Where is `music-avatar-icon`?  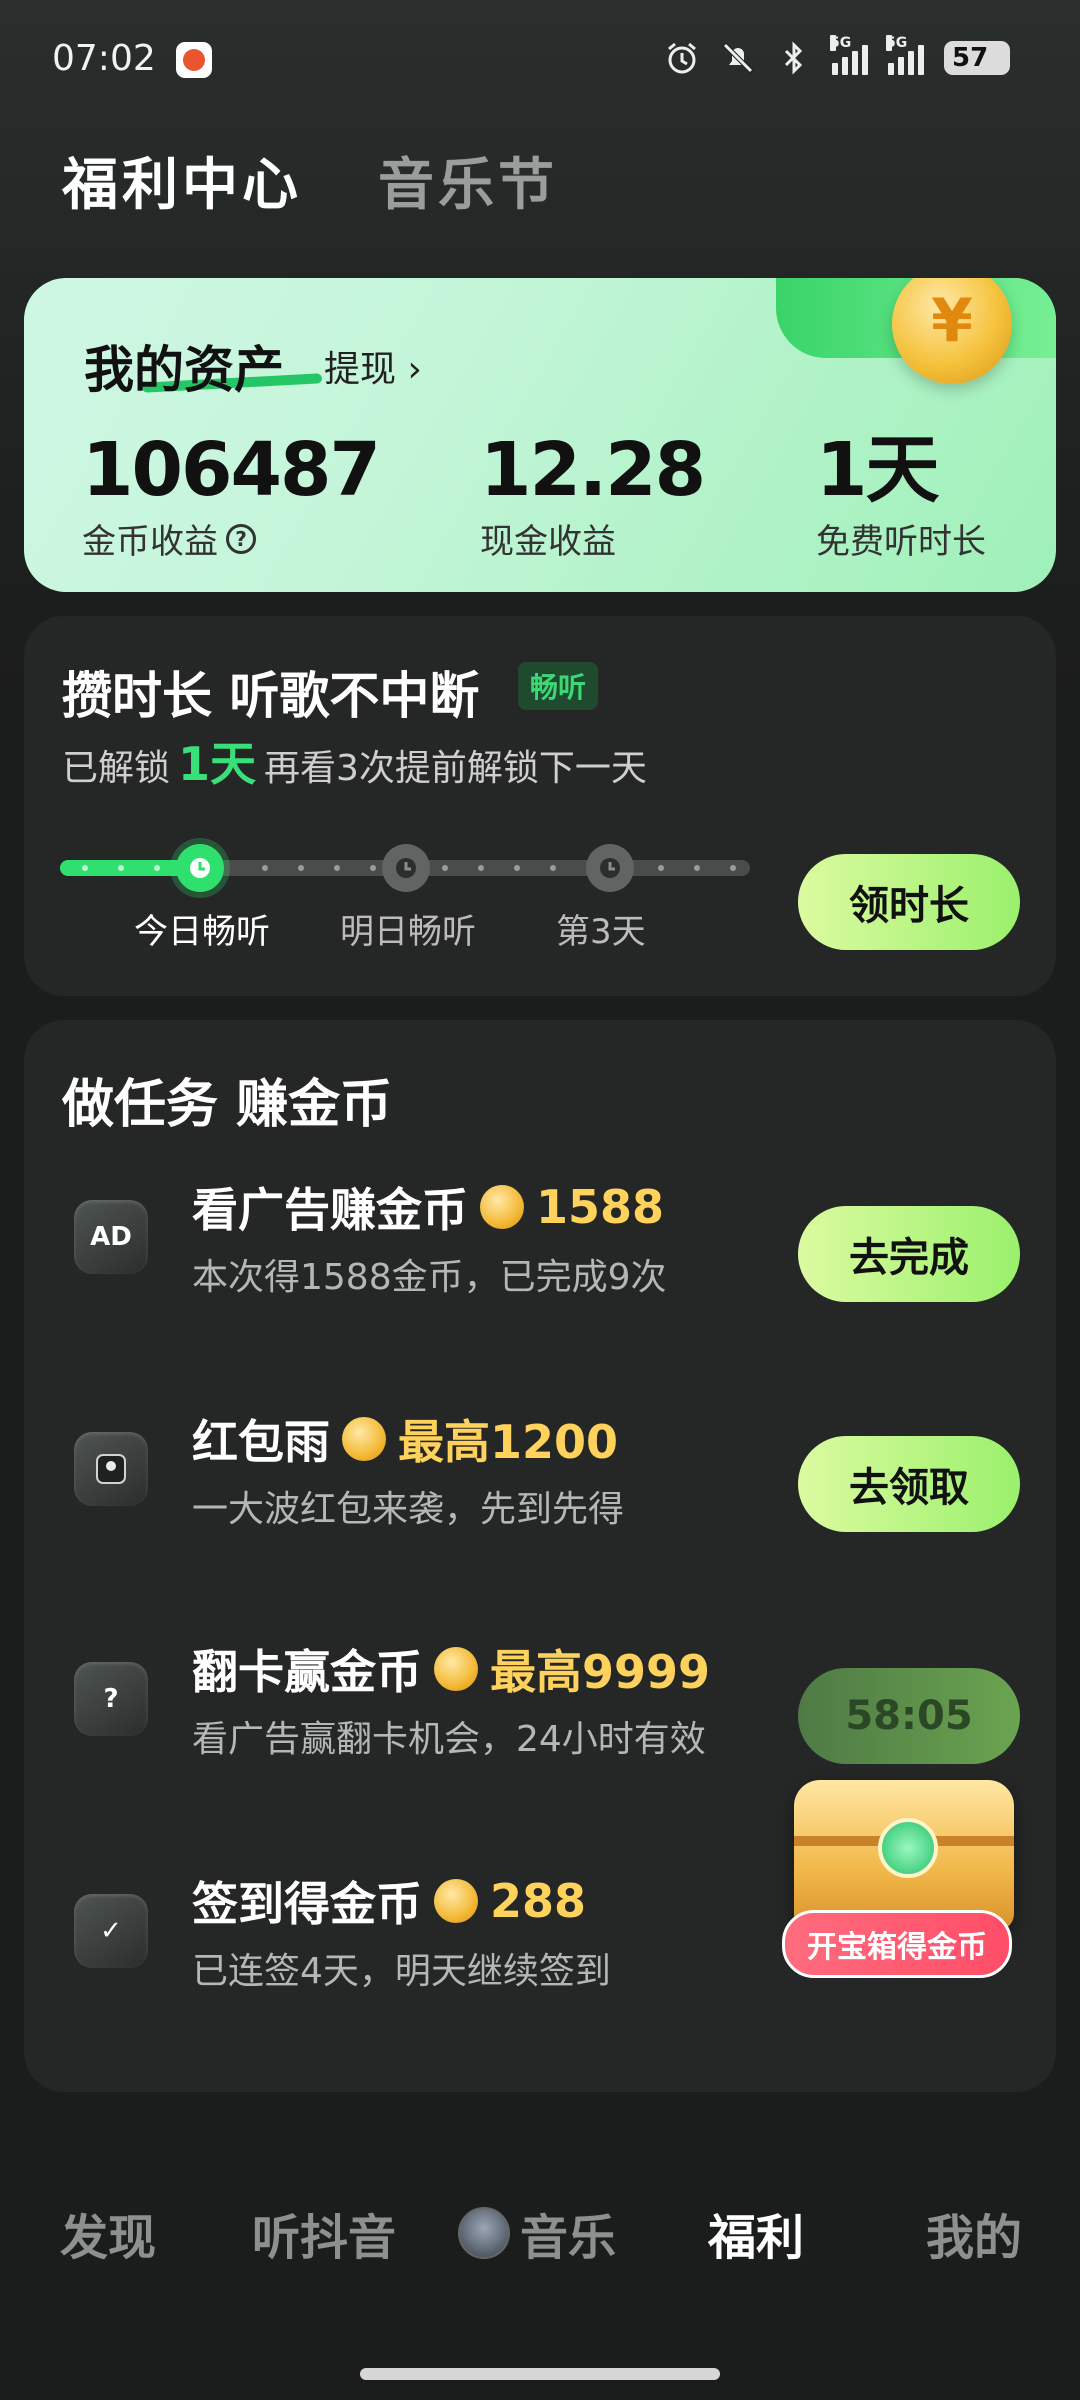
music-avatar-icon is located at coordinates (484, 2233).